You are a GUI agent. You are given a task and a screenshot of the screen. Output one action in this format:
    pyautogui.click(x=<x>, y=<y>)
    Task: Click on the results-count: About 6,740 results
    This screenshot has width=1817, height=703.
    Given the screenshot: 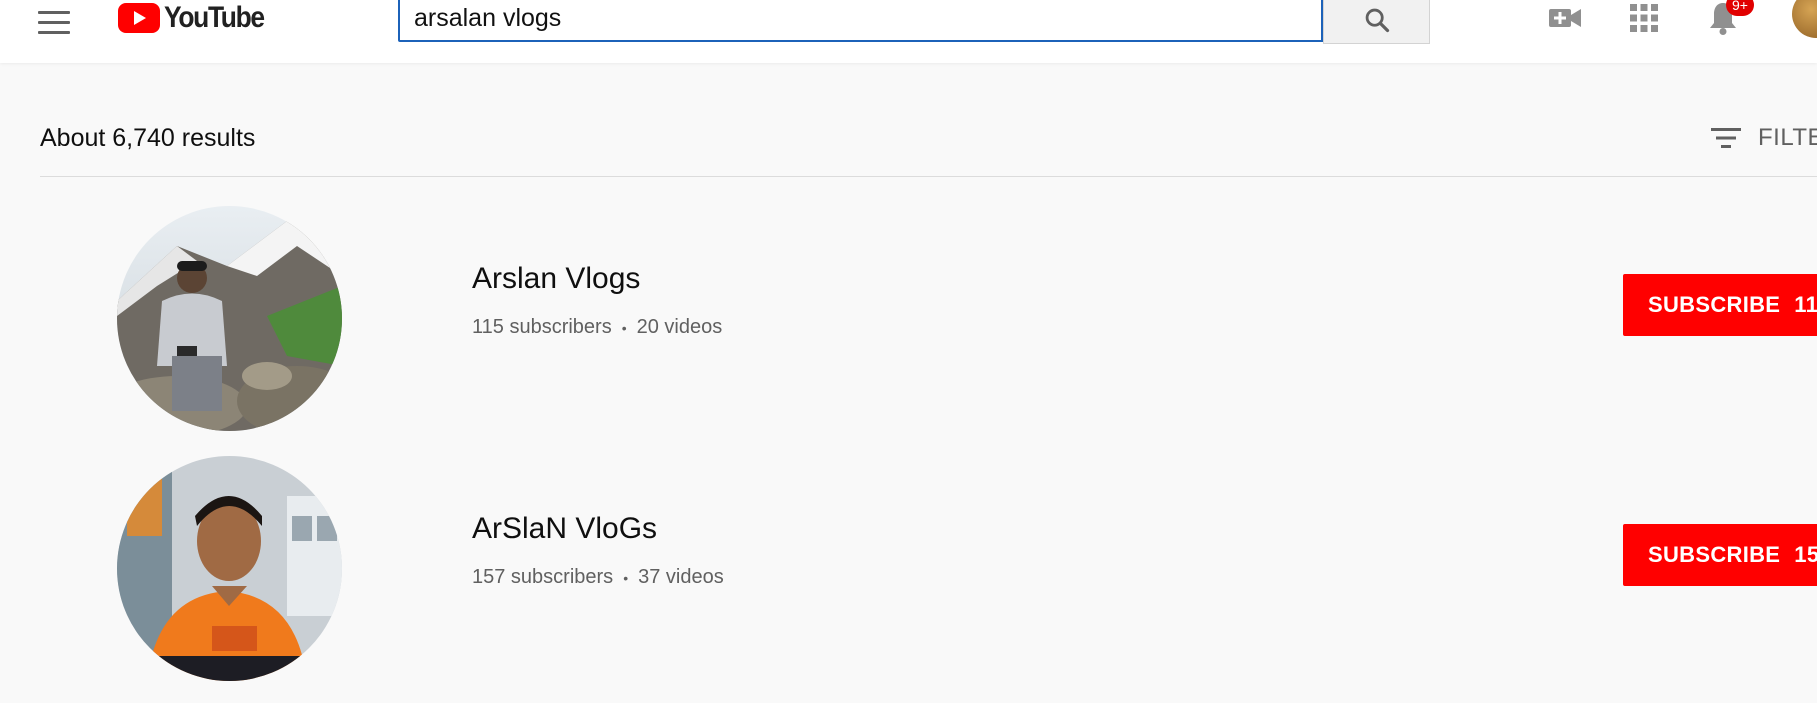 What is the action you would take?
    pyautogui.click(x=148, y=138)
    